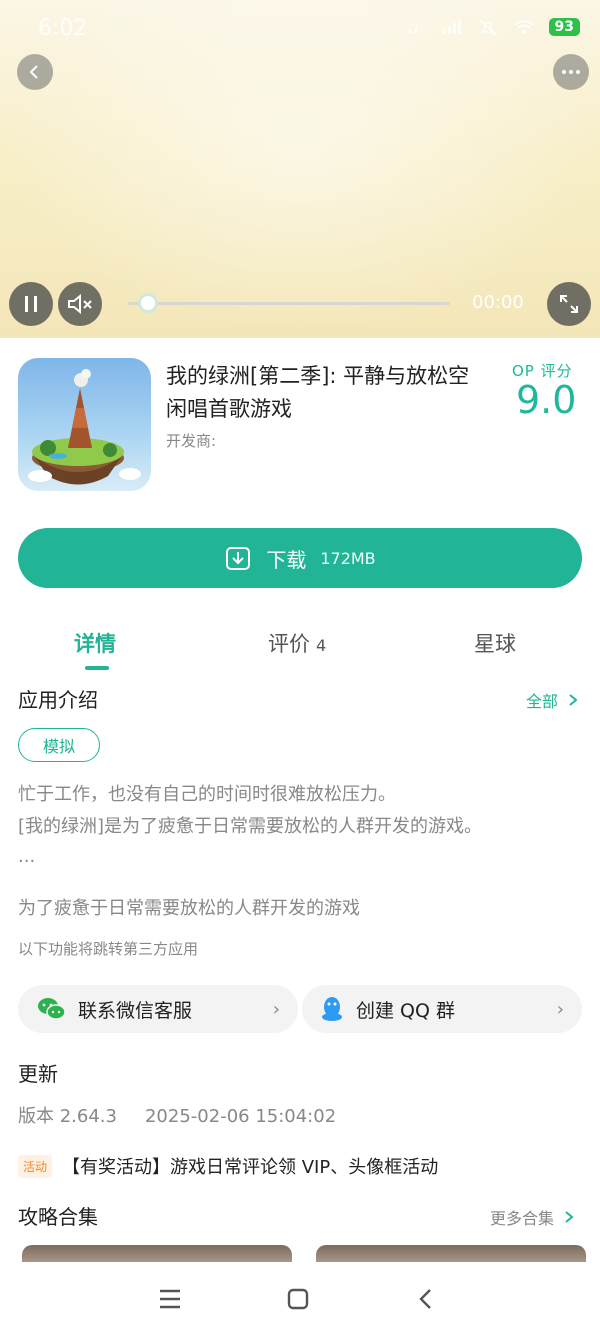 This screenshot has width=600, height=1333. Describe the element at coordinates (300, 29) in the screenshot. I see `status-bar: 6:02 93` at that location.